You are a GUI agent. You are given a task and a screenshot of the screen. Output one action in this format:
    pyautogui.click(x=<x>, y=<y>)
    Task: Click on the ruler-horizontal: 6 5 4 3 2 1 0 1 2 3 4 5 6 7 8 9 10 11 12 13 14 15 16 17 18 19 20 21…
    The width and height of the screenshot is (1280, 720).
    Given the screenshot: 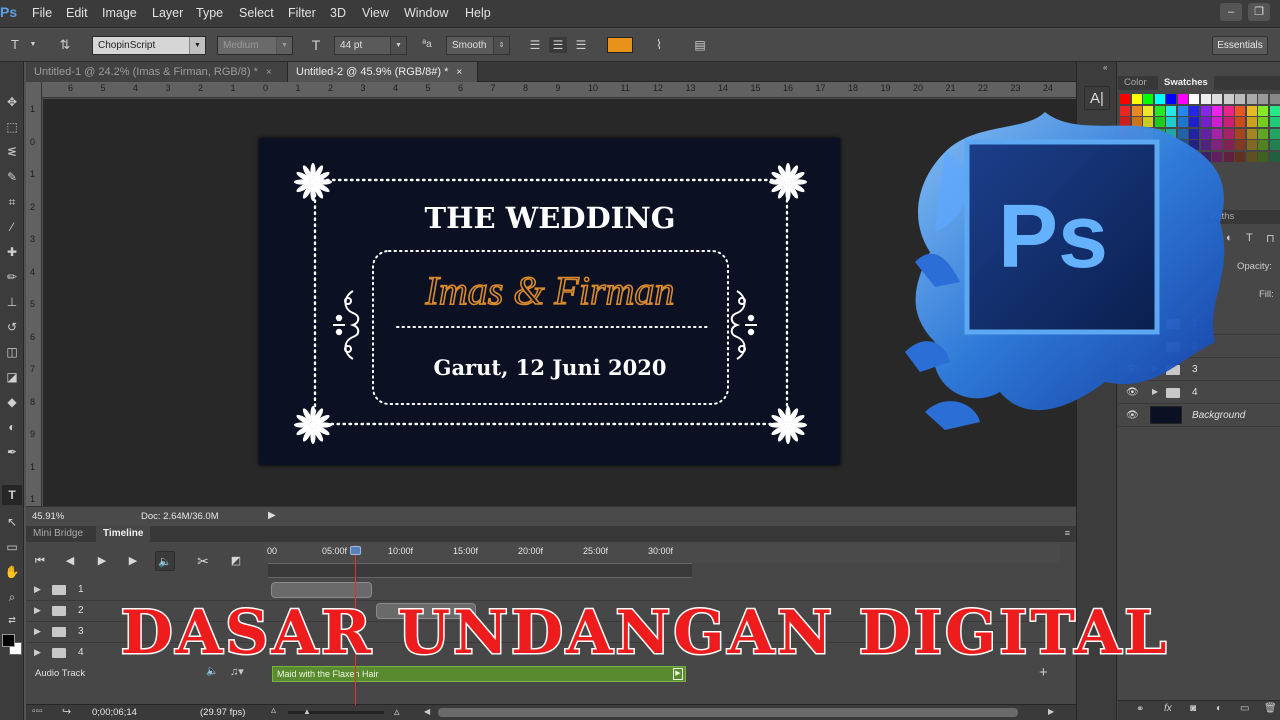 What is the action you would take?
    pyautogui.click(x=559, y=90)
    